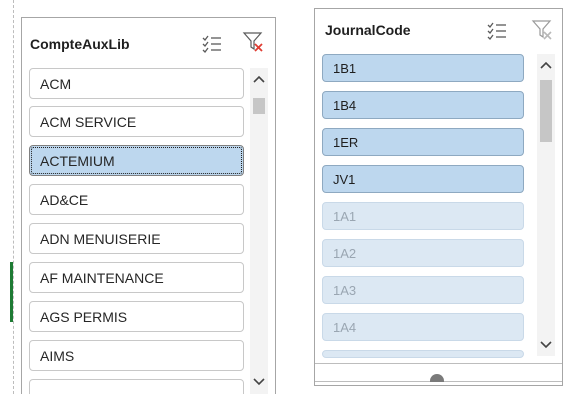  What do you see at coordinates (423, 327) in the screenshot?
I see `slicer-item-nodata: 1A4` at bounding box center [423, 327].